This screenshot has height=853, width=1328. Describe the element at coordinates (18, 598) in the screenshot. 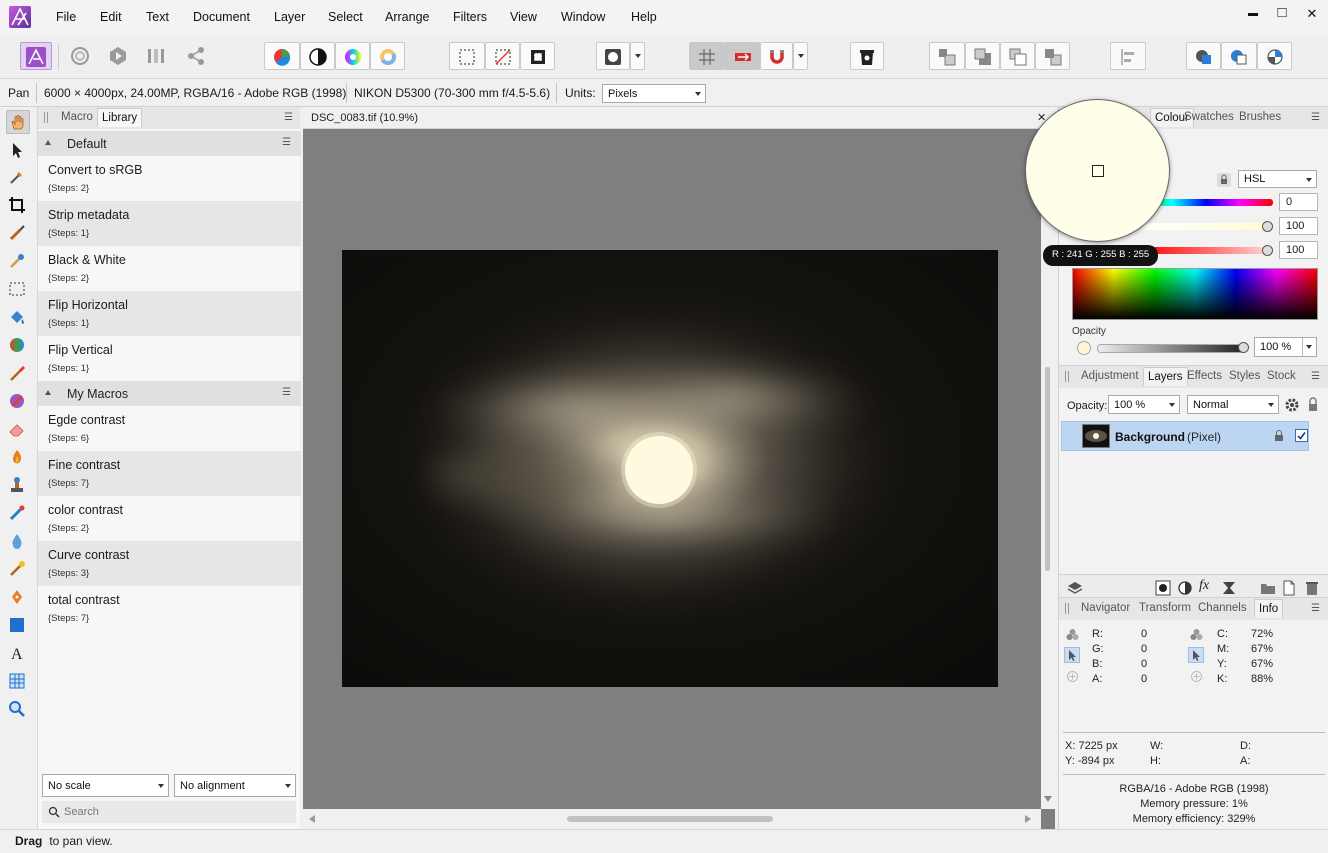

I see `pen-tool-icon` at that location.